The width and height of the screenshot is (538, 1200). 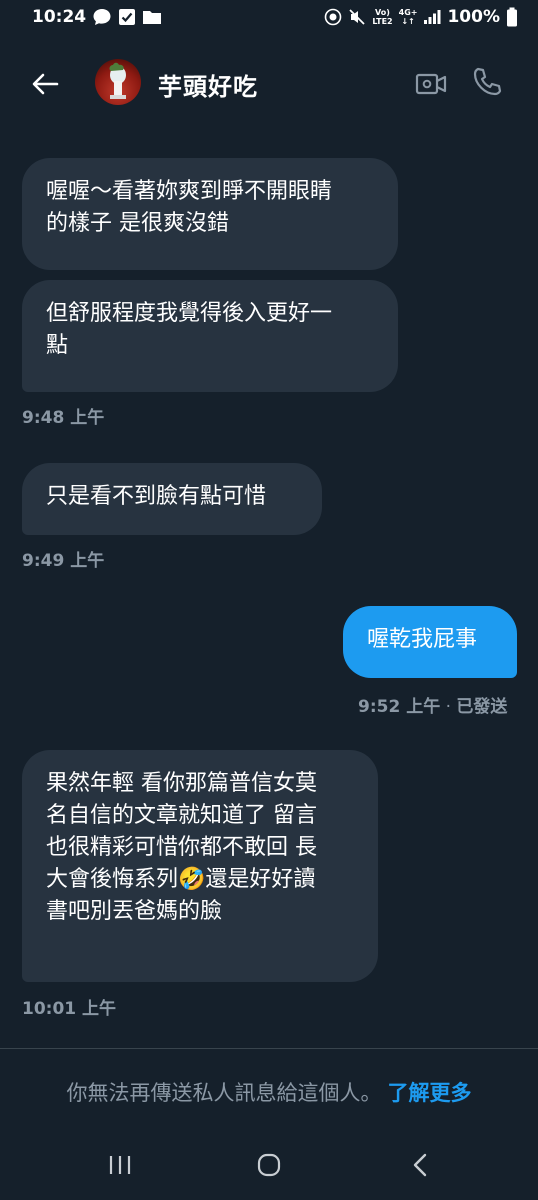 What do you see at coordinates (208, 84) in the screenshot?
I see `contact-name: 芋頭好吃` at bounding box center [208, 84].